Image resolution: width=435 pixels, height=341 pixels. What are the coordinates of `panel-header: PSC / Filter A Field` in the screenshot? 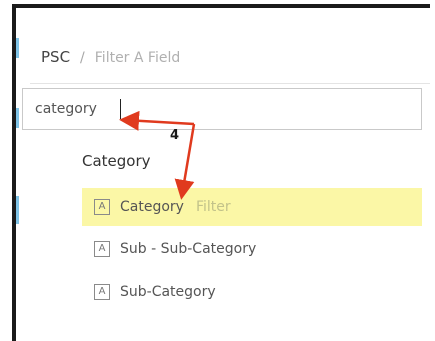 It's located at (110, 57).